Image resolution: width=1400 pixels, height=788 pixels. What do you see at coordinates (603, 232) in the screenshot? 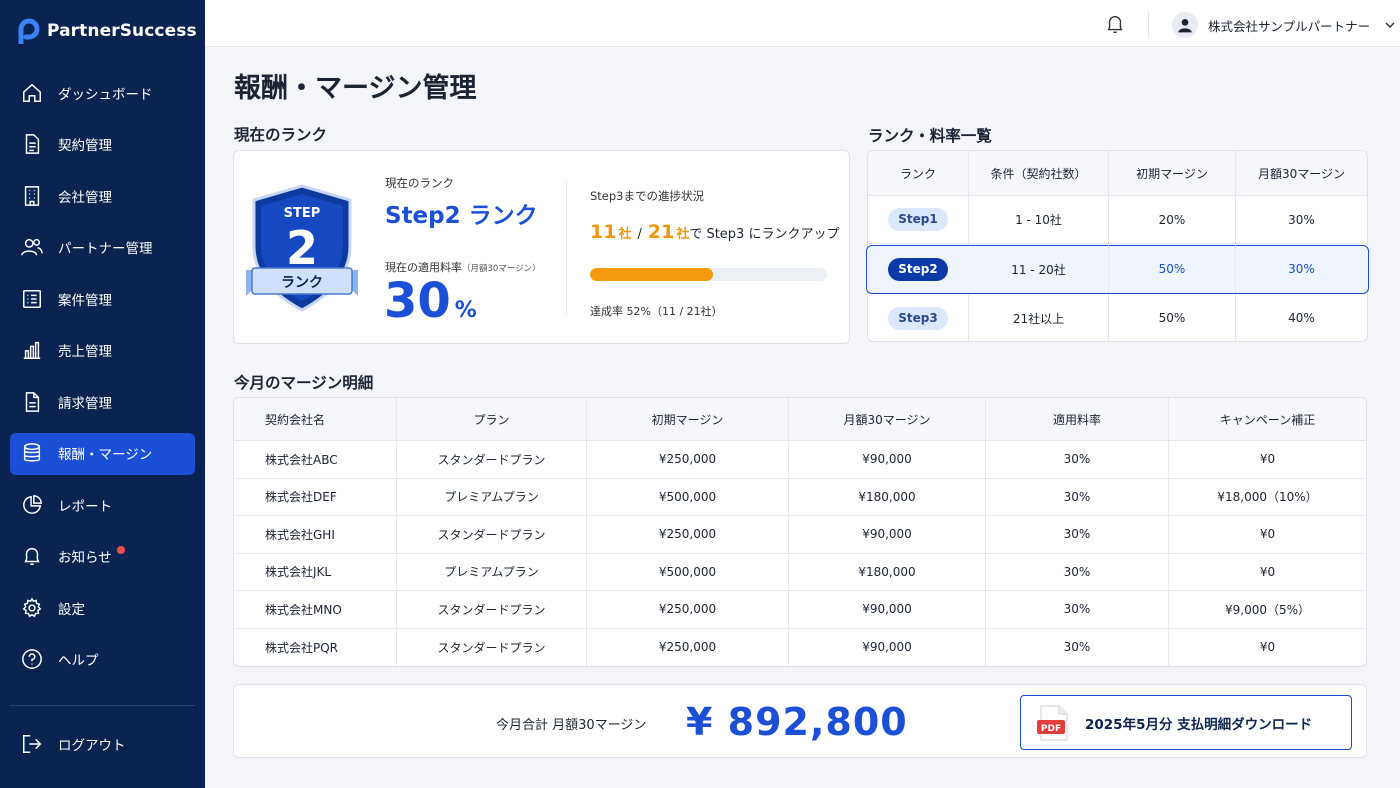
I see `current-count: 11` at bounding box center [603, 232].